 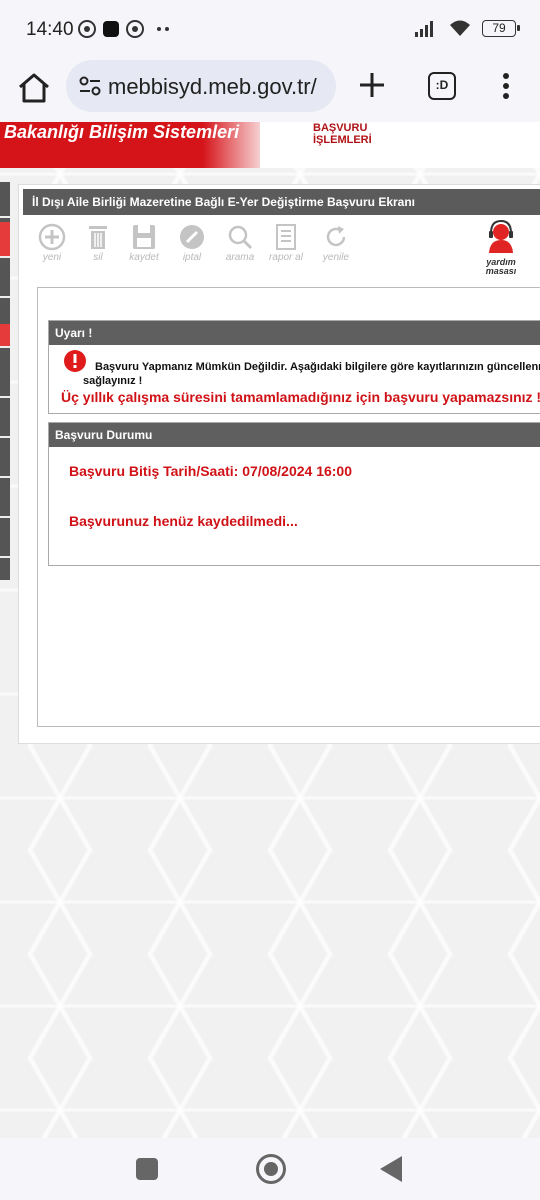 I want to click on basvuru-islemleri-menu: BAŞVURU İŞLEMLERİ, so click(x=342, y=134).